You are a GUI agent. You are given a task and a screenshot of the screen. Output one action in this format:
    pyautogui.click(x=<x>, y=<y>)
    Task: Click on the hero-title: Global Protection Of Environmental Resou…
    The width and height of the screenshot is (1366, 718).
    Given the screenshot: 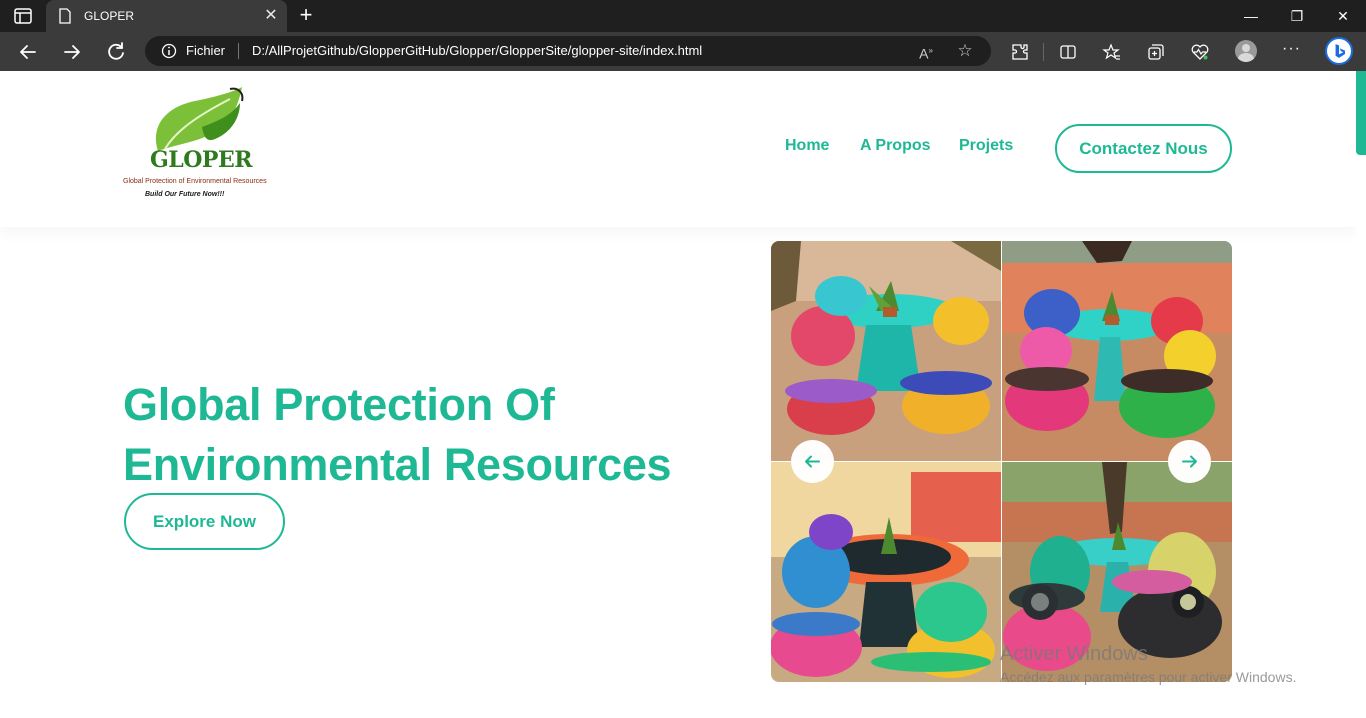 What is the action you would take?
    pyautogui.click(x=423, y=435)
    